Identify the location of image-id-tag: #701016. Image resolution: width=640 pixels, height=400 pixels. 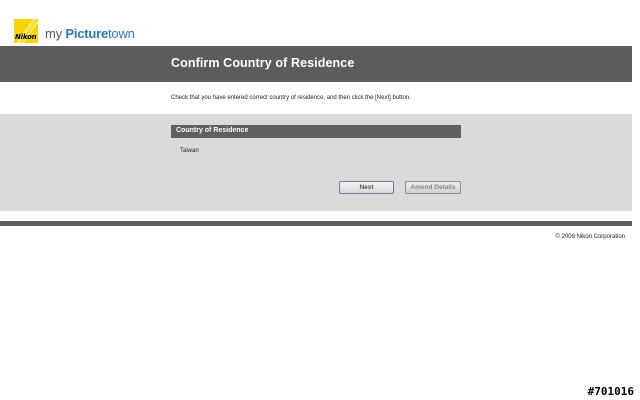
(610, 391).